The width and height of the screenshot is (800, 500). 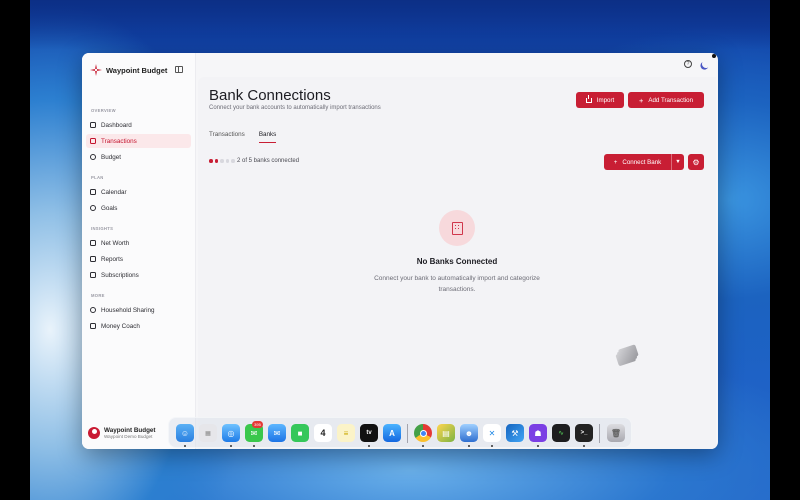 What do you see at coordinates (93, 259) in the screenshot?
I see `chart-icon` at bounding box center [93, 259].